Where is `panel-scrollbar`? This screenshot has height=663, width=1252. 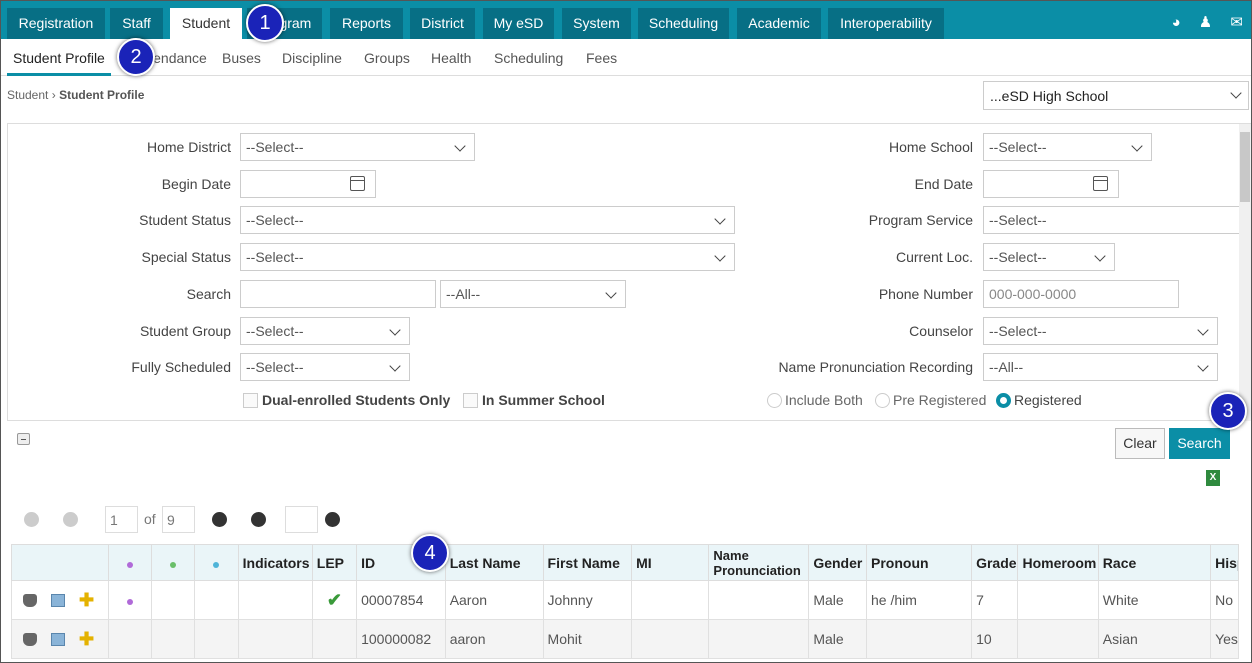 panel-scrollbar is located at coordinates (1245, 272).